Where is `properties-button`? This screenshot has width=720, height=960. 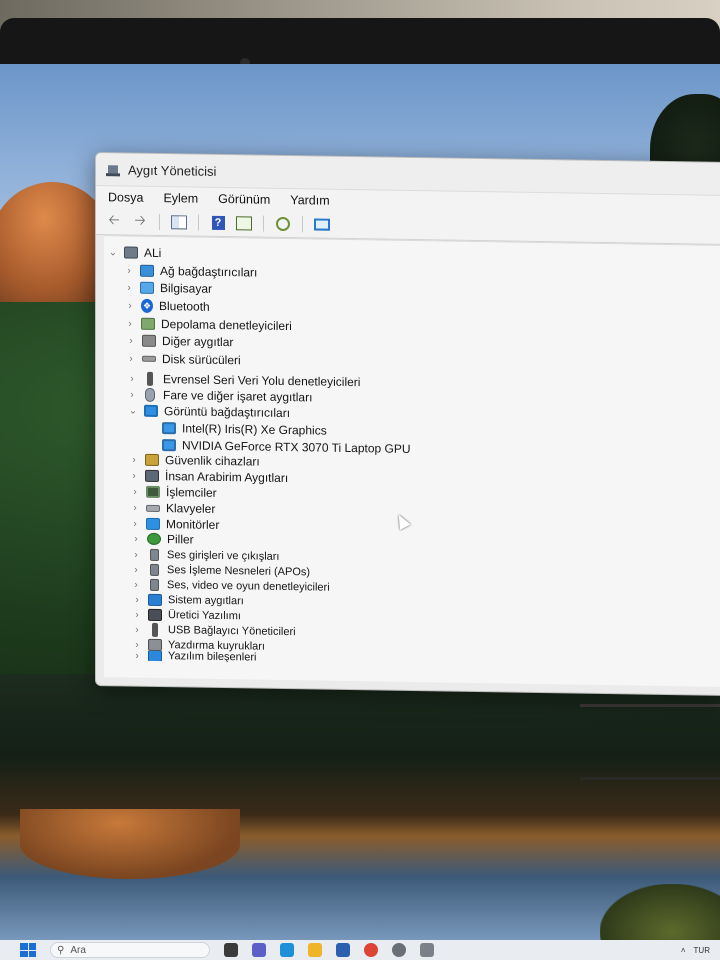 properties-button is located at coordinates (244, 223).